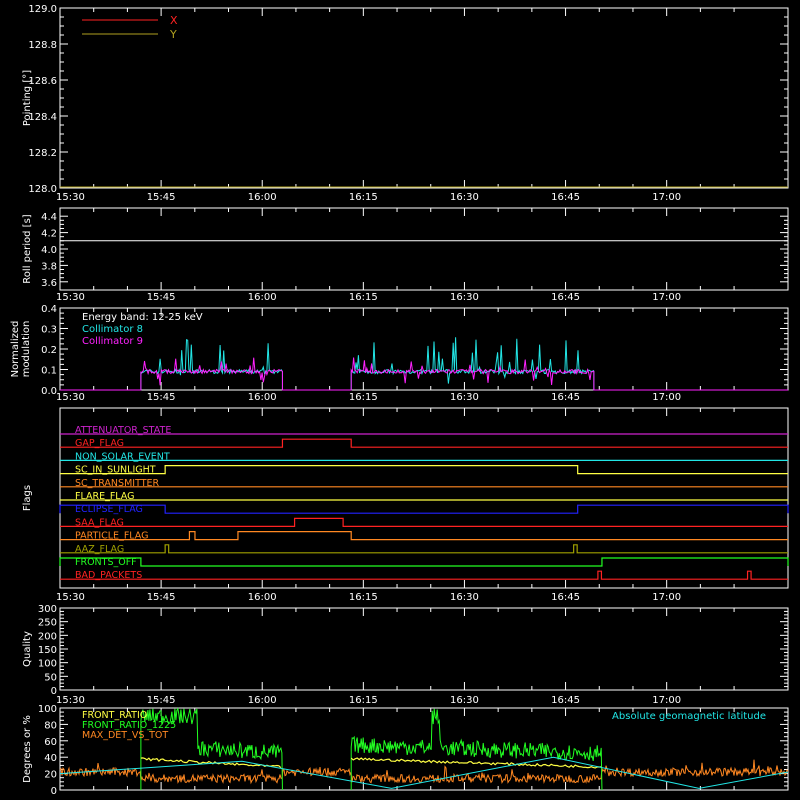 The height and width of the screenshot is (800, 800). What do you see at coordinates (15, 349) in the screenshot?
I see `y-axis-label: Normalized` at bounding box center [15, 349].